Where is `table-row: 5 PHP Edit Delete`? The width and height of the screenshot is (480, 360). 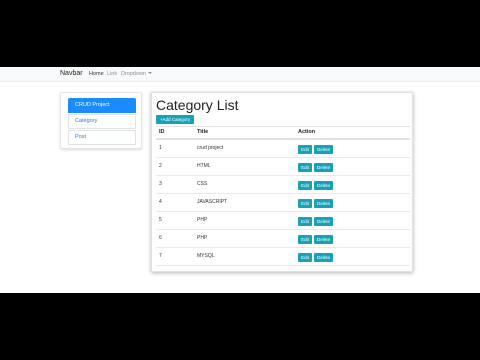
table-row: 5 PHP Edit Delete is located at coordinates (283, 221).